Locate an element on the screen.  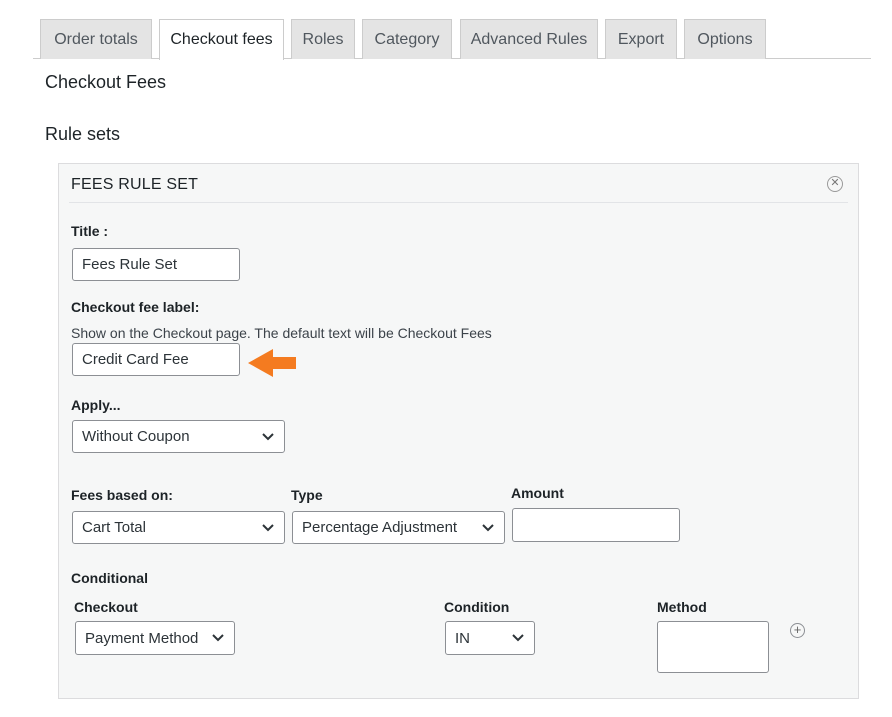
amount-input is located at coordinates (596, 525).